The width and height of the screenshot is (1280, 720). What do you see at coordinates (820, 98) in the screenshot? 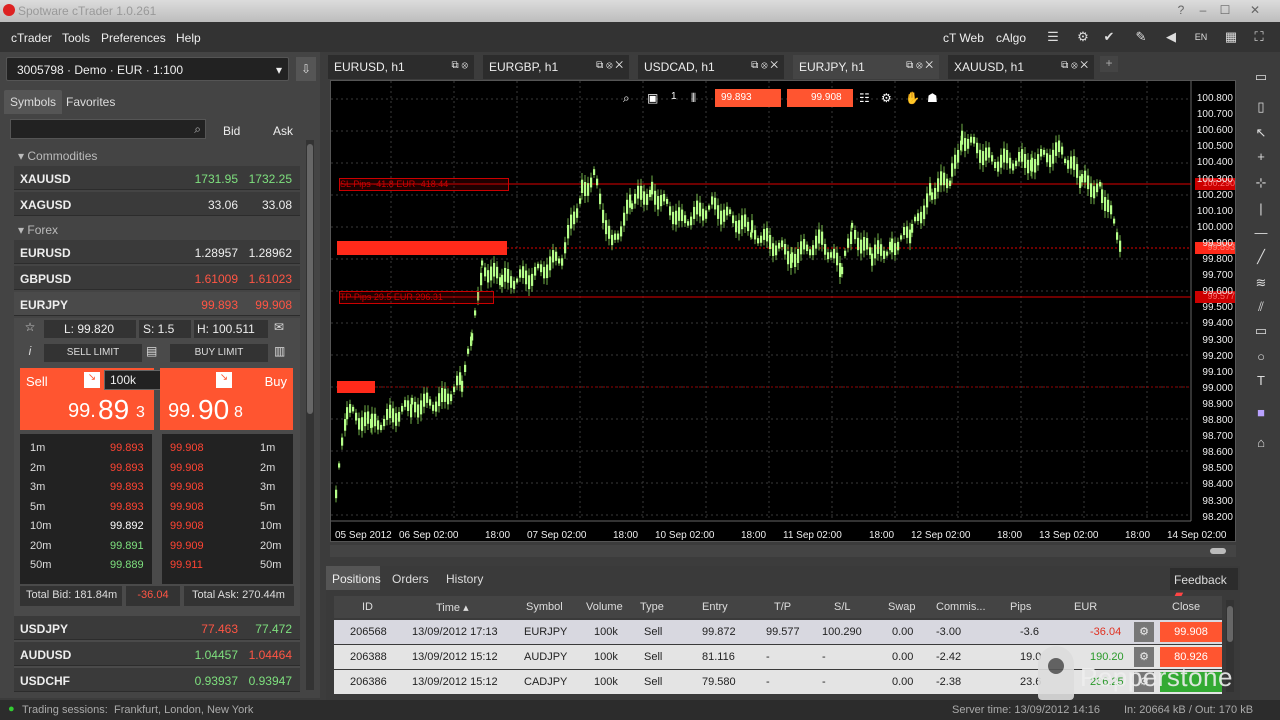
I see `quick-buy-button: 99.908` at bounding box center [820, 98].